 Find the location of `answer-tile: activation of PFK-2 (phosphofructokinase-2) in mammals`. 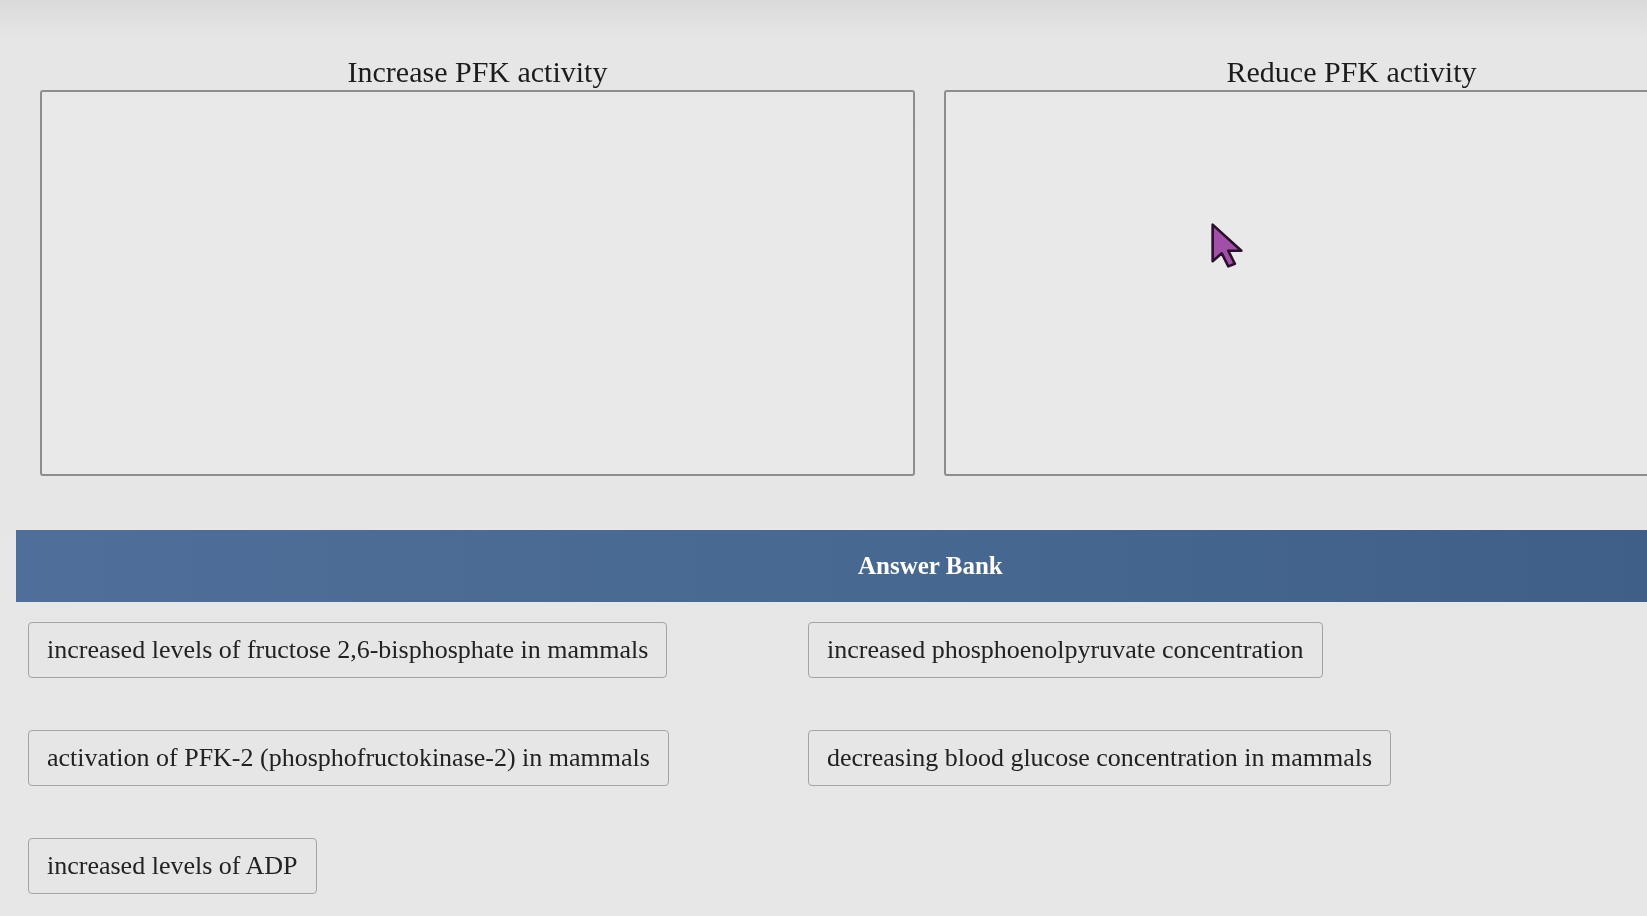

answer-tile: activation of PFK-2 (phosphofructokinase-2) in mammals is located at coordinates (348, 758).